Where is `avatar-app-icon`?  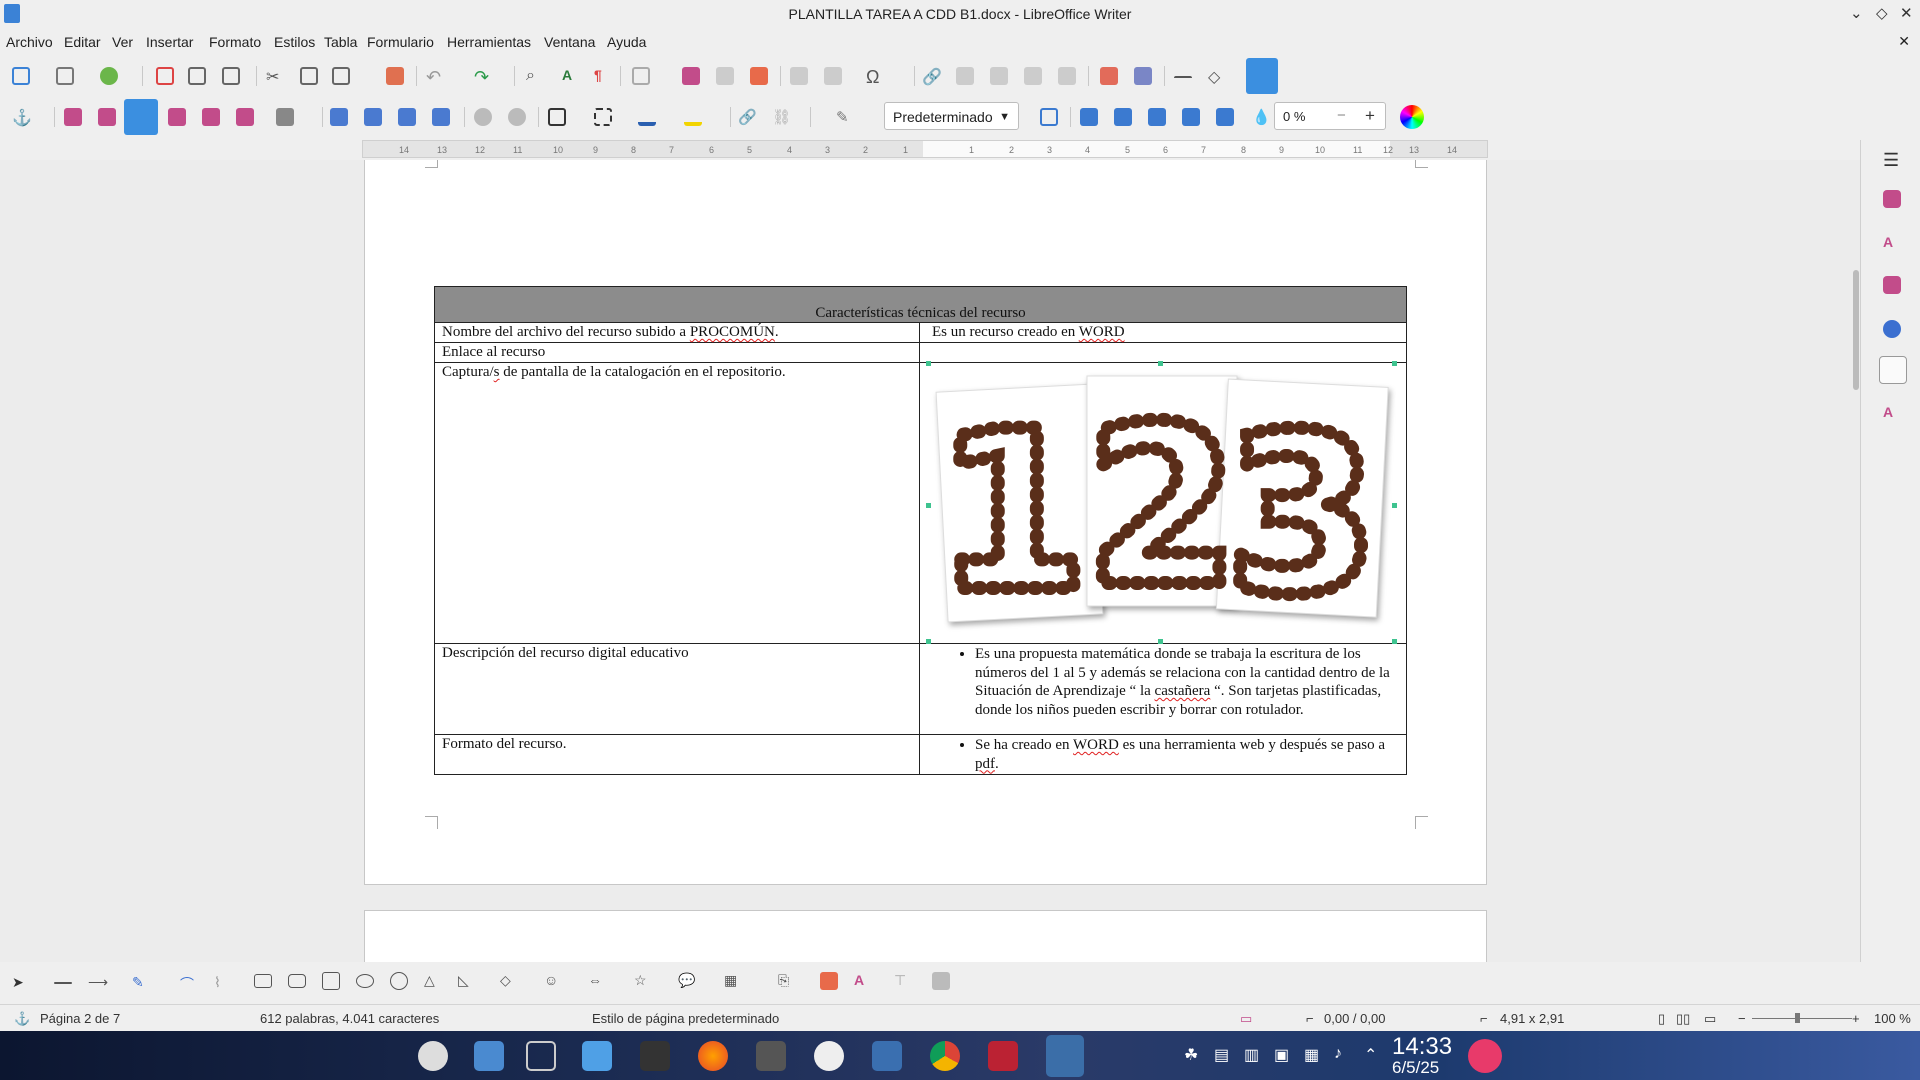
avatar-app-icon is located at coordinates (829, 1056).